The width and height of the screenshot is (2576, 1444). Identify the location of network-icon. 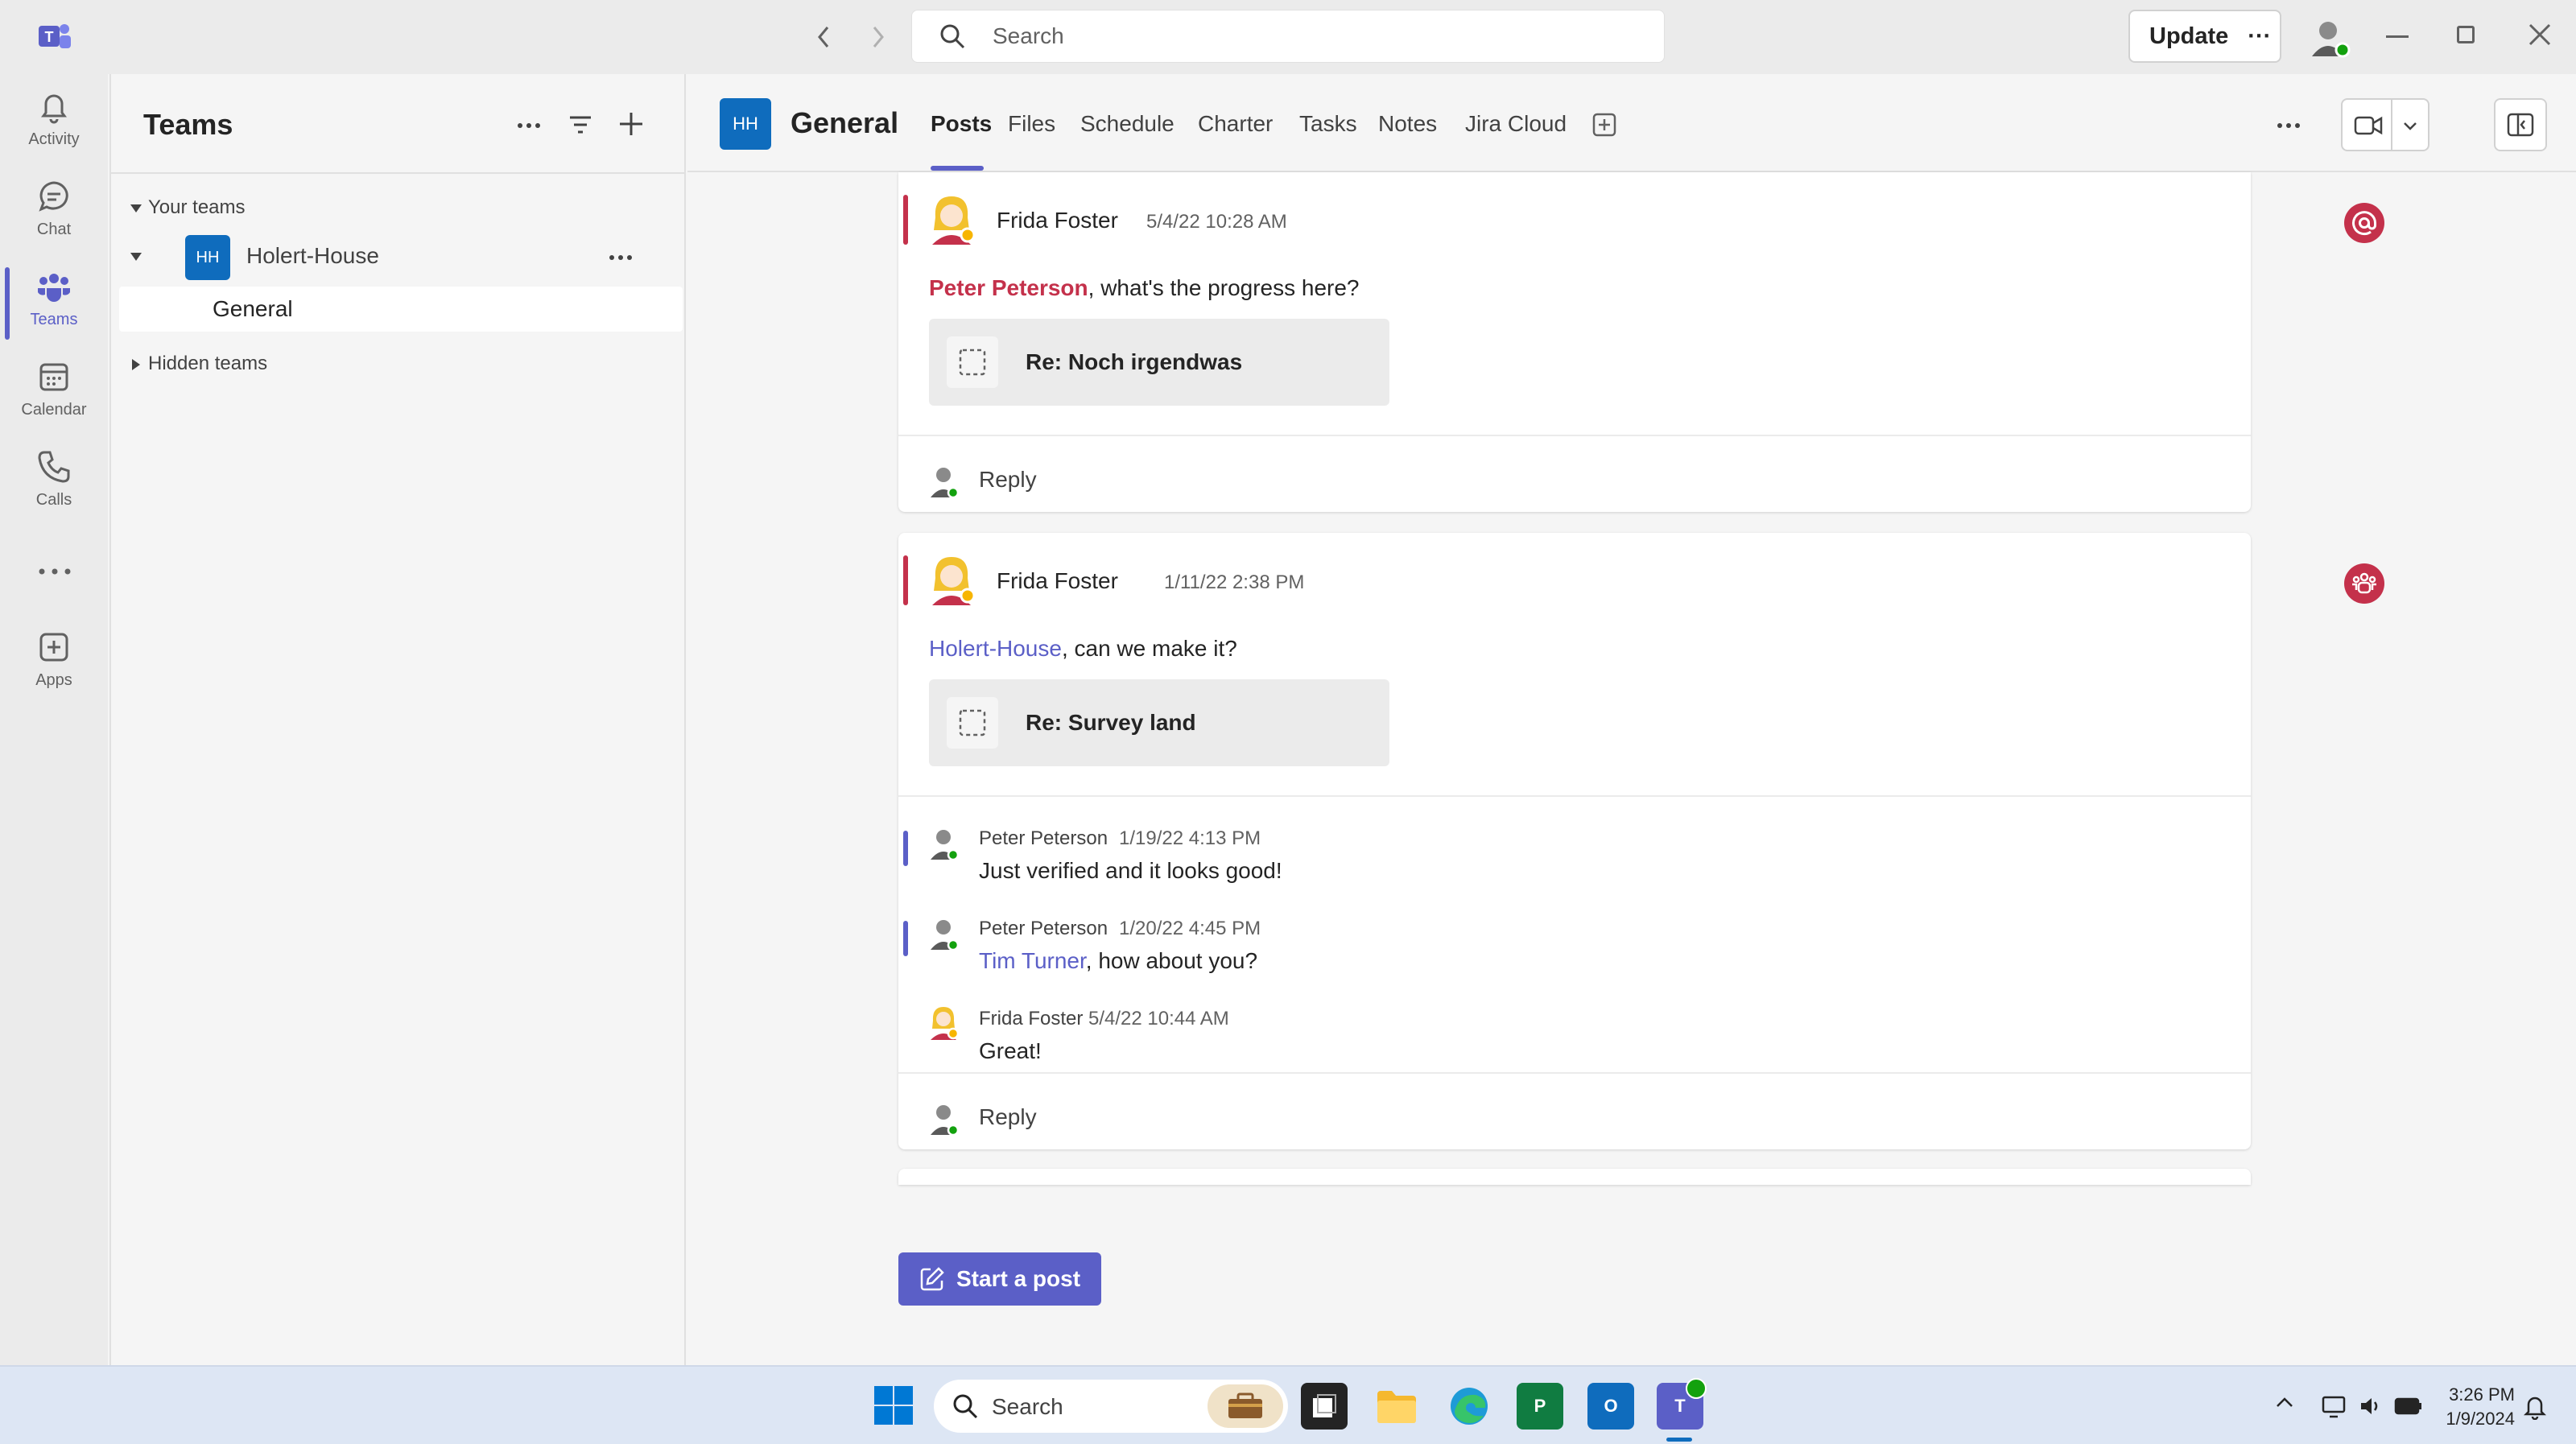
(2335, 1406).